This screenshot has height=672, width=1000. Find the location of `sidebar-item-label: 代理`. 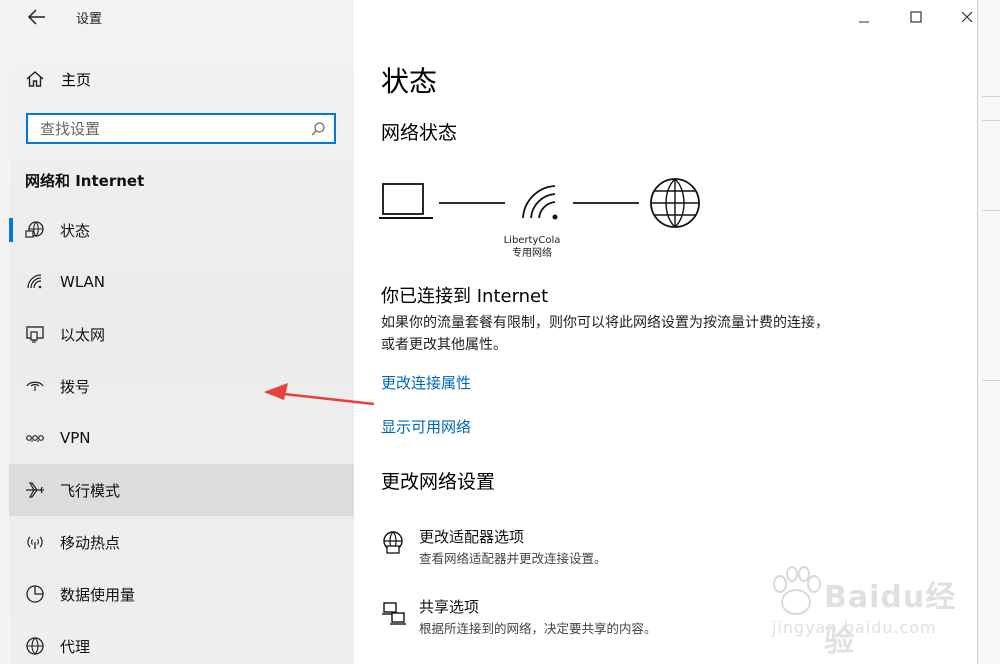

sidebar-item-label: 代理 is located at coordinates (75, 646).